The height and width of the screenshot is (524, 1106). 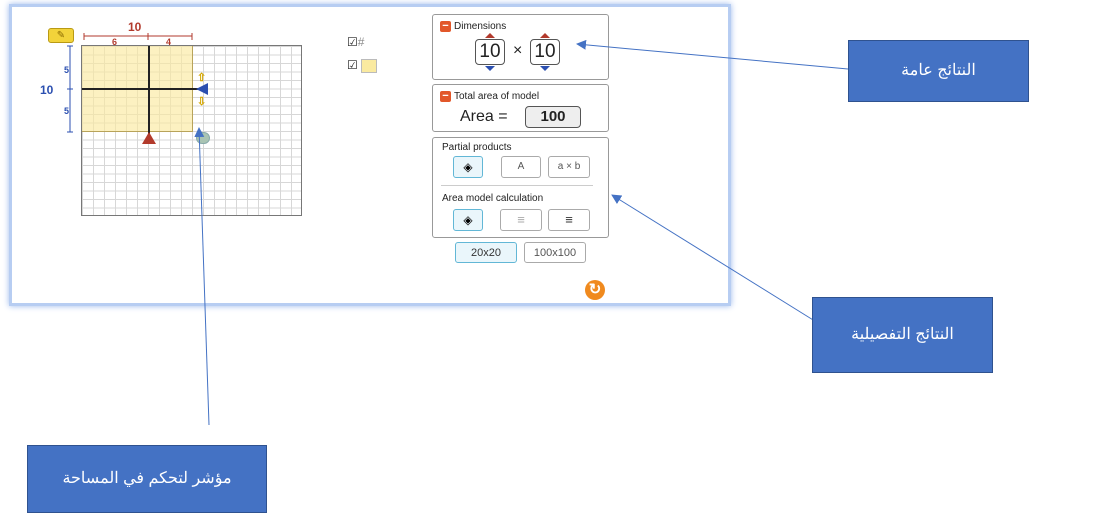 I want to click on area-control-callout: مؤشر لتحكم في المساحة, so click(x=147, y=479).